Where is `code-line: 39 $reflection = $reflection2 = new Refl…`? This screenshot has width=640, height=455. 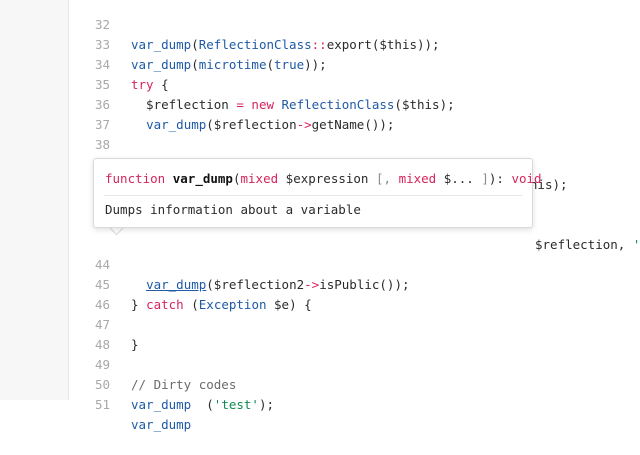
code-line: 39 $reflection = $reflection2 = new Refl… is located at coordinates (355, 163).